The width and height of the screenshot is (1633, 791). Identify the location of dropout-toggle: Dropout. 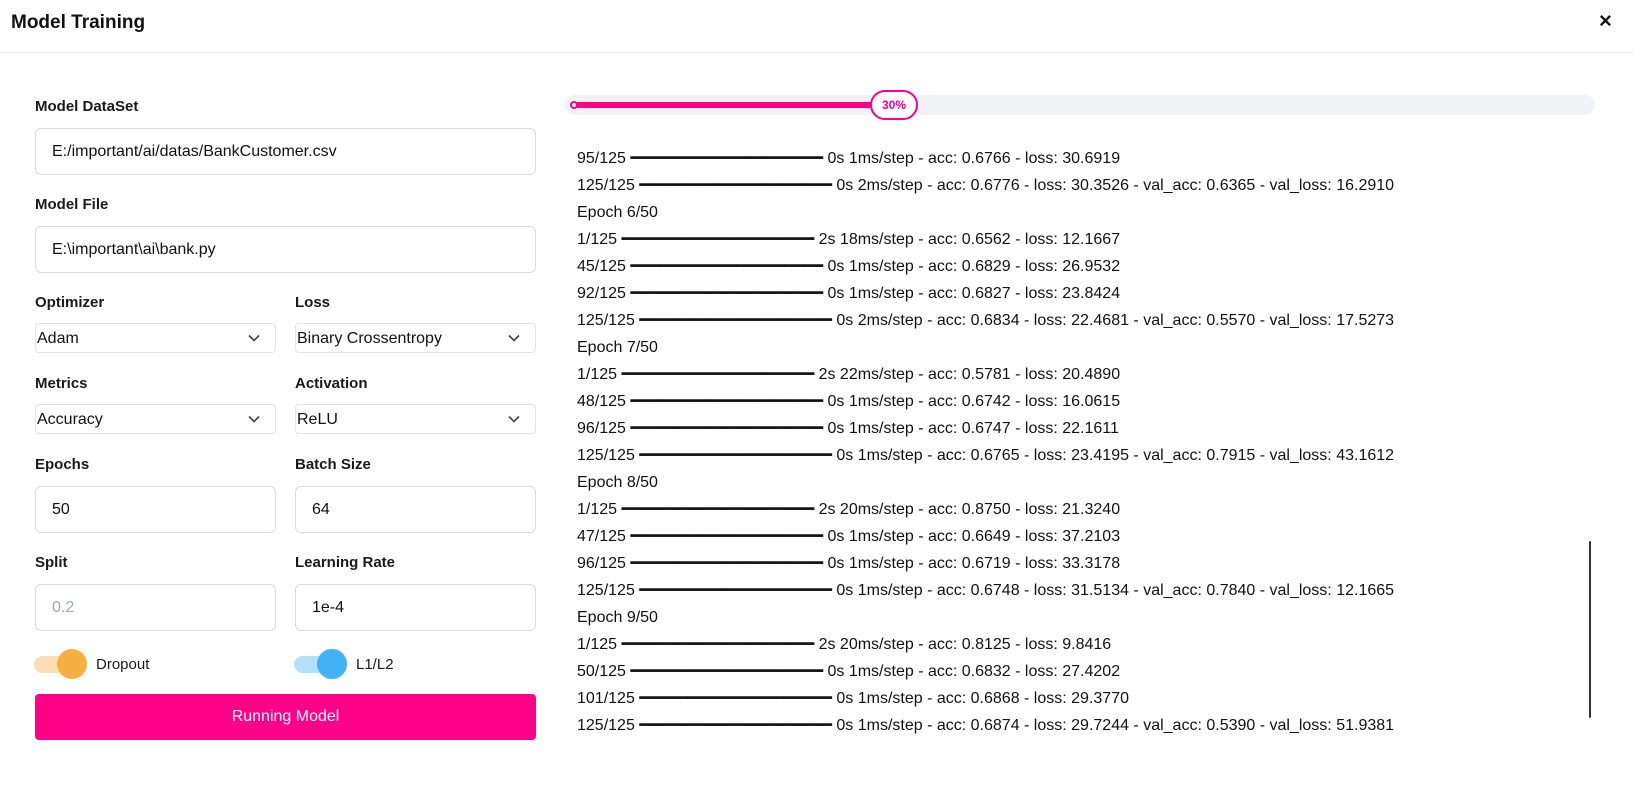
(109, 664).